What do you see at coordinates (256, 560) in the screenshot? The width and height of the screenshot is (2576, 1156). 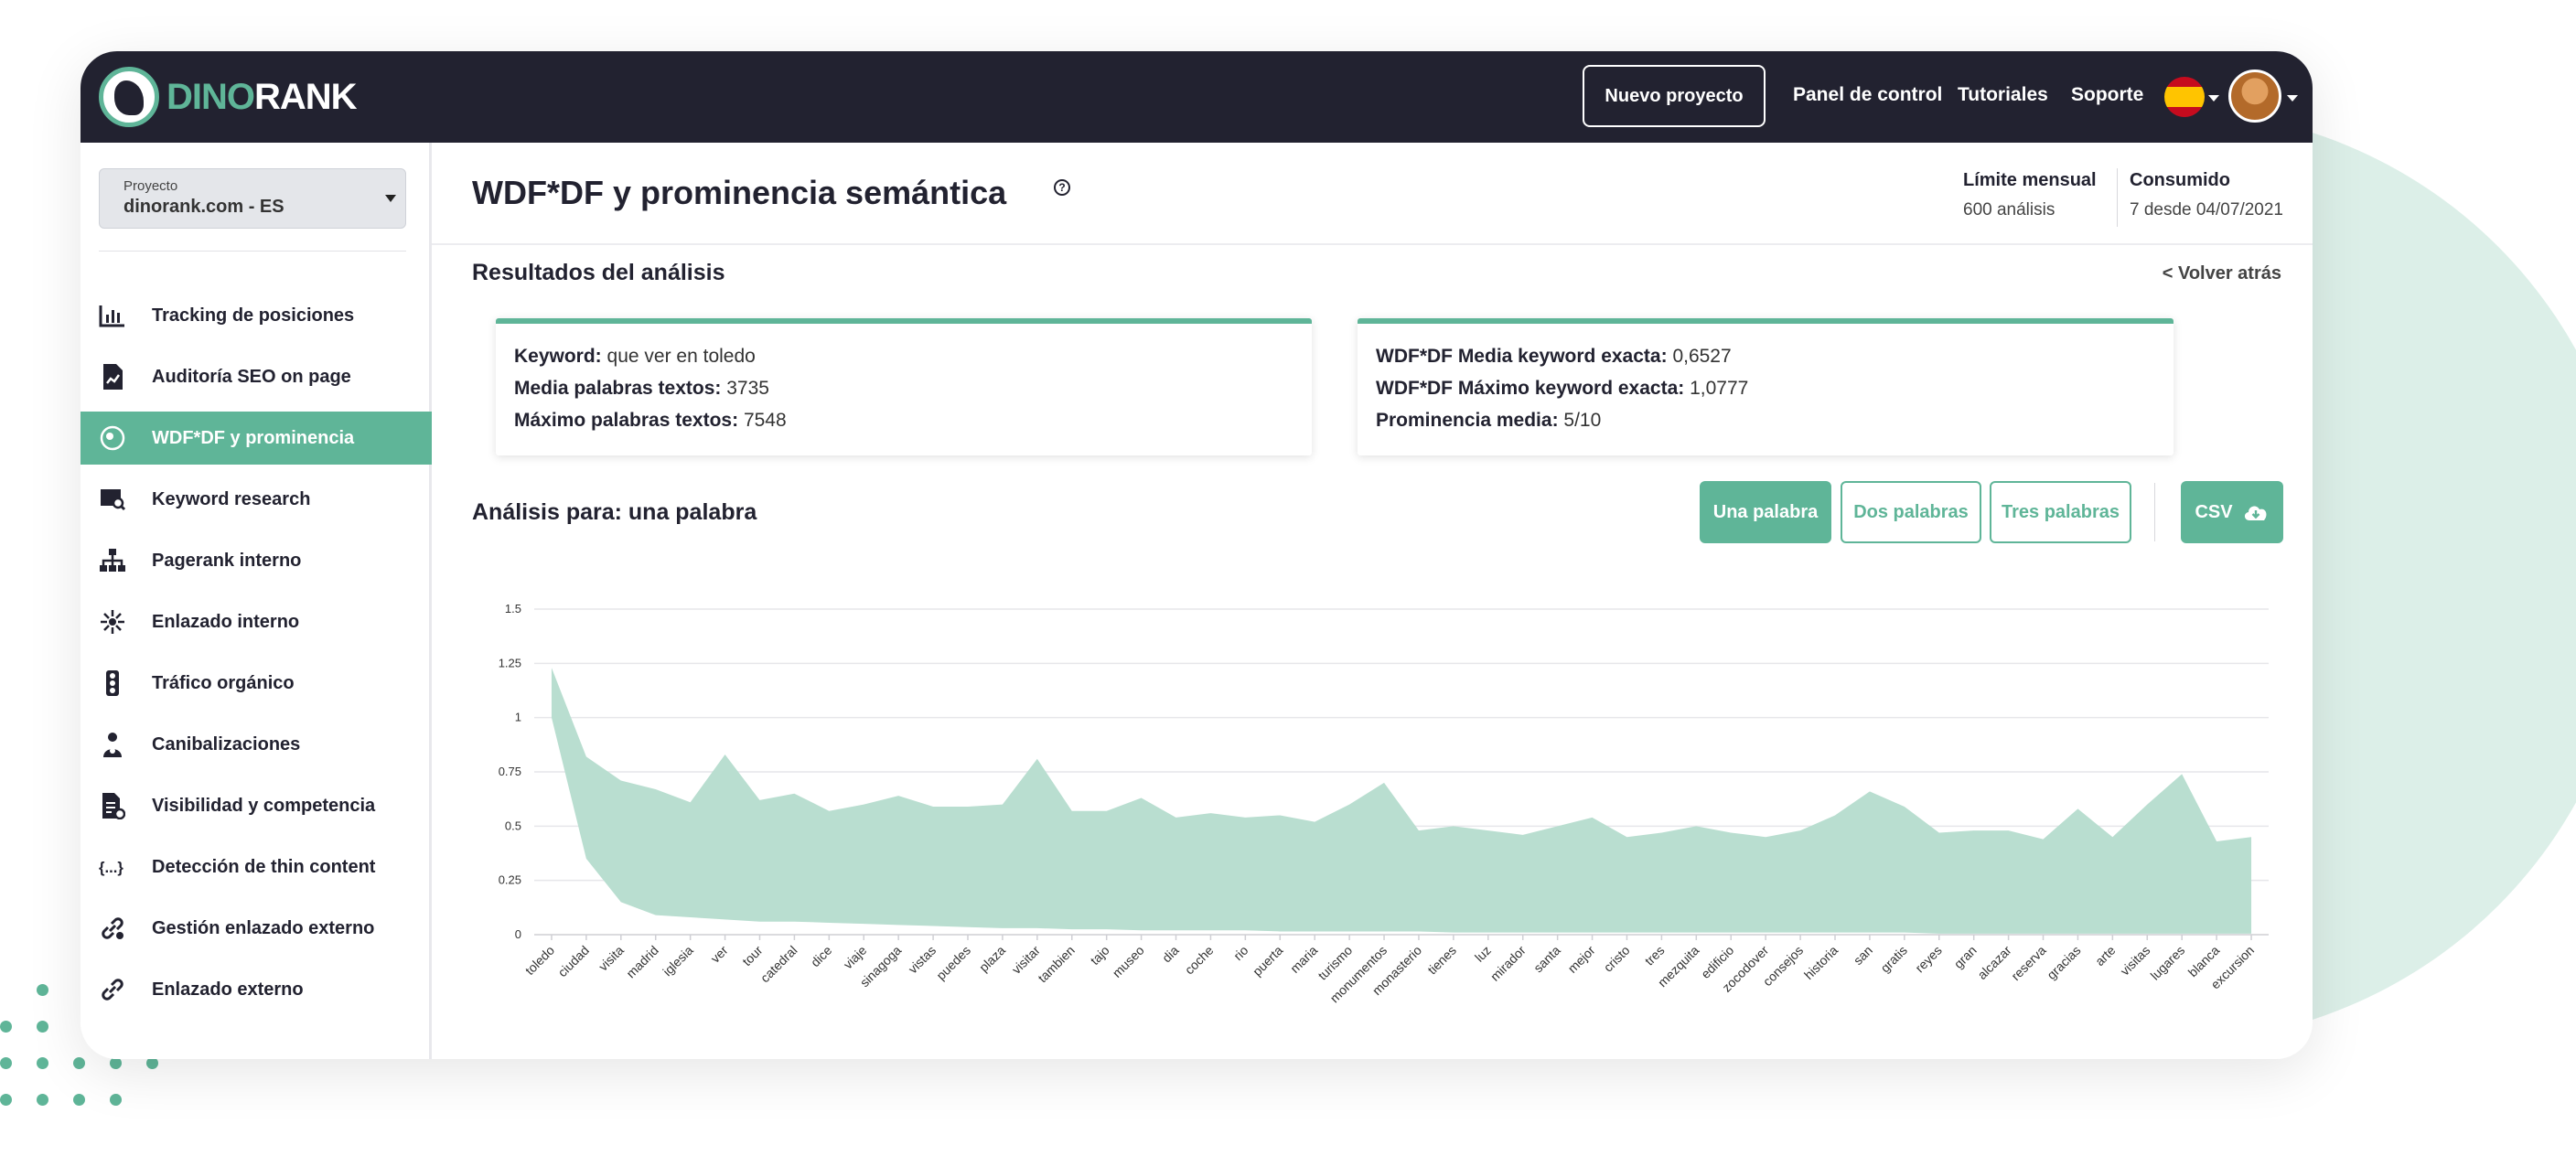 I see `sidebar-item: Pagerank interno` at bounding box center [256, 560].